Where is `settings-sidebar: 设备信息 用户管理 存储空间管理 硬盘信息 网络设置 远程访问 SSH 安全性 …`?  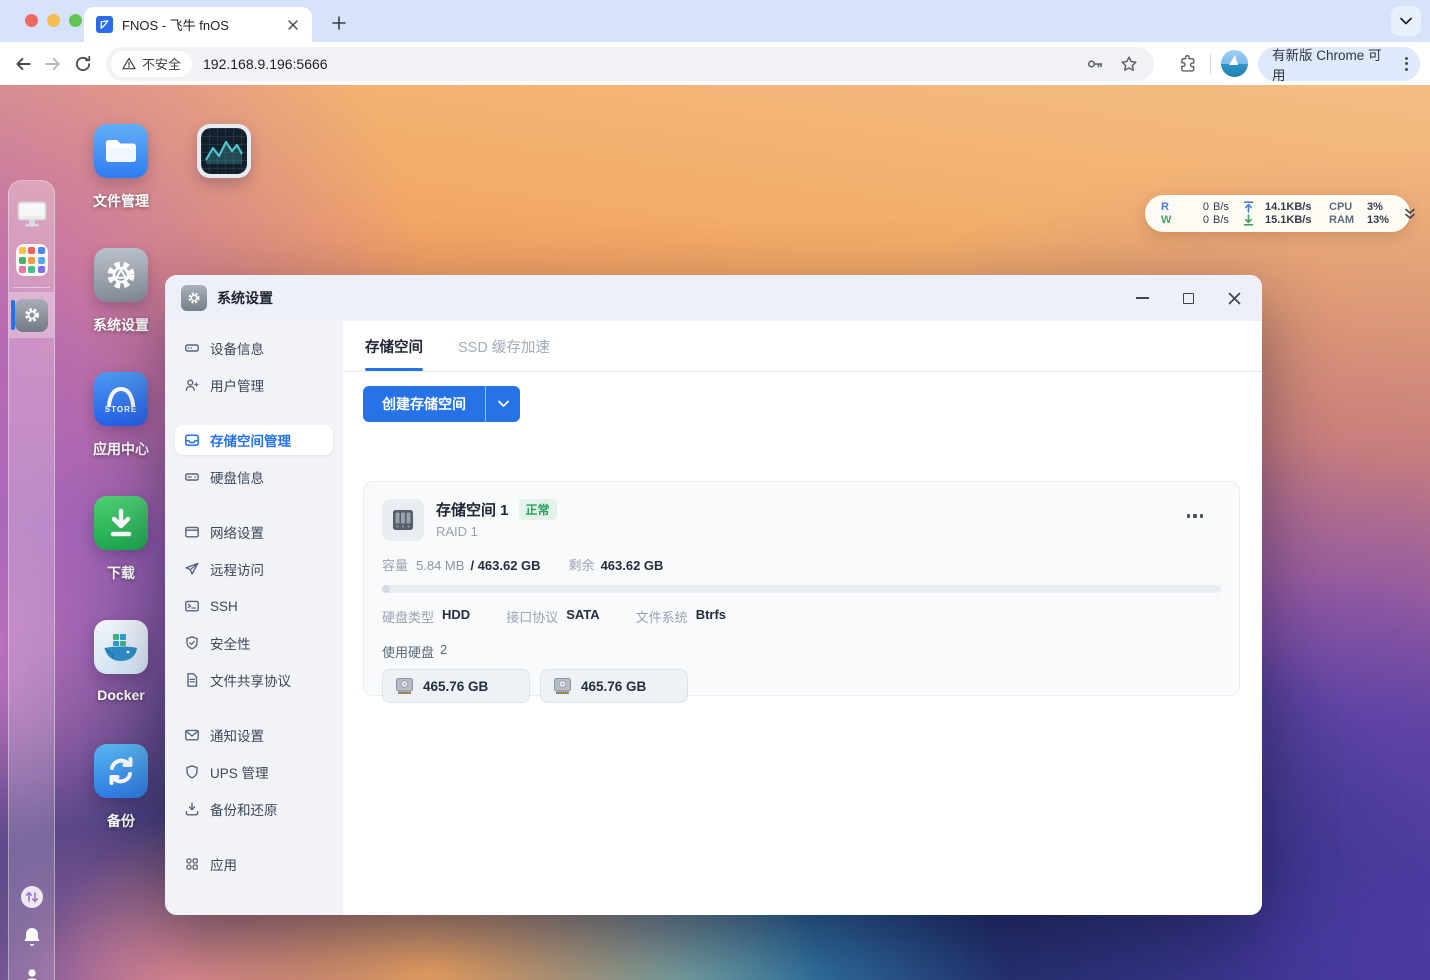
settings-sidebar: 设备信息 用户管理 存储空间管理 硬盘信息 网络设置 远程访问 SSH 安全性 … is located at coordinates (254, 618).